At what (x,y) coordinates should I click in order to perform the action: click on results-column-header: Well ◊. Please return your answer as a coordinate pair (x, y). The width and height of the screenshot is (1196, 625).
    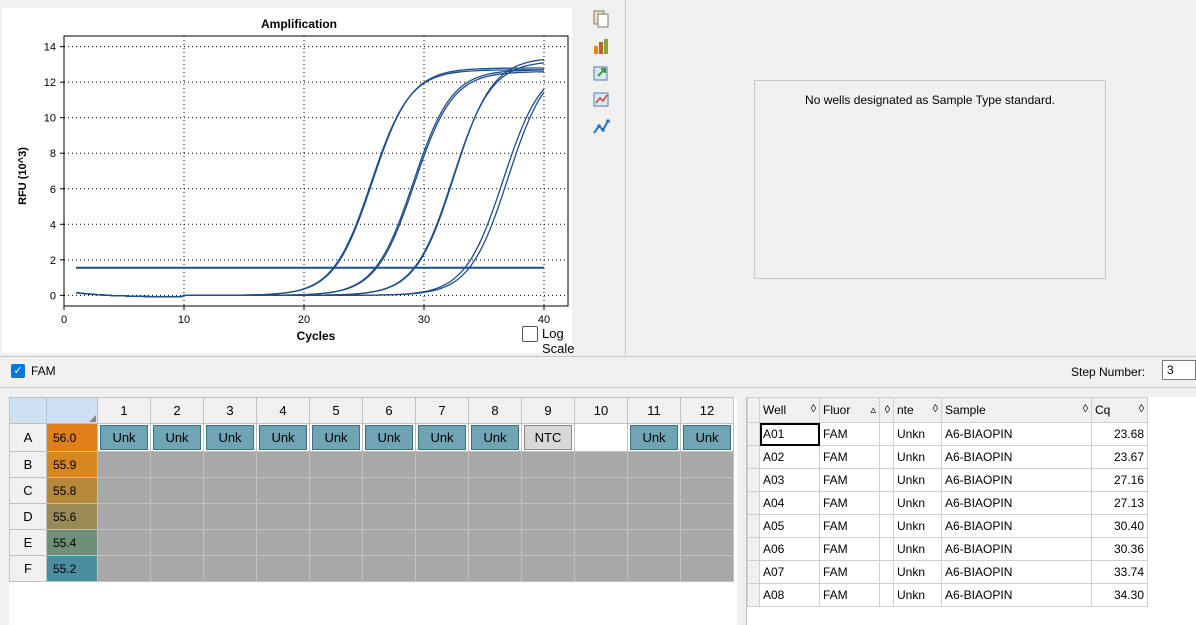
    Looking at the image, I should click on (789, 410).